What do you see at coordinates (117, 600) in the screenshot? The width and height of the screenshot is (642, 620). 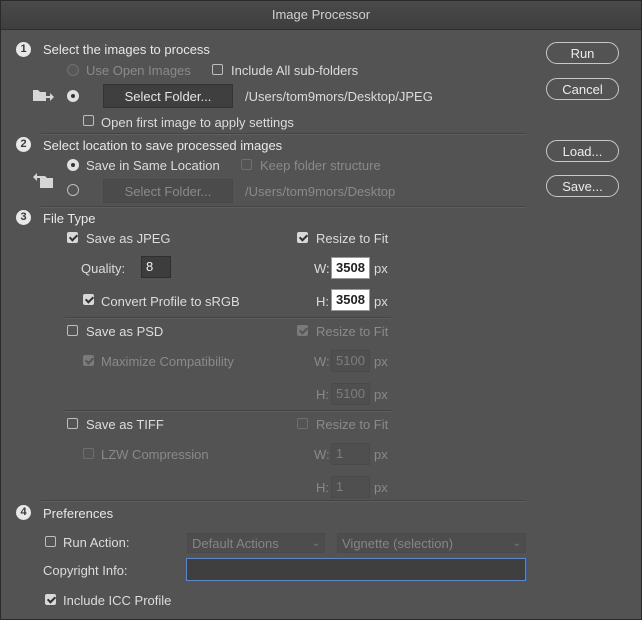 I see `include-icc-label: Include ICC Profile` at bounding box center [117, 600].